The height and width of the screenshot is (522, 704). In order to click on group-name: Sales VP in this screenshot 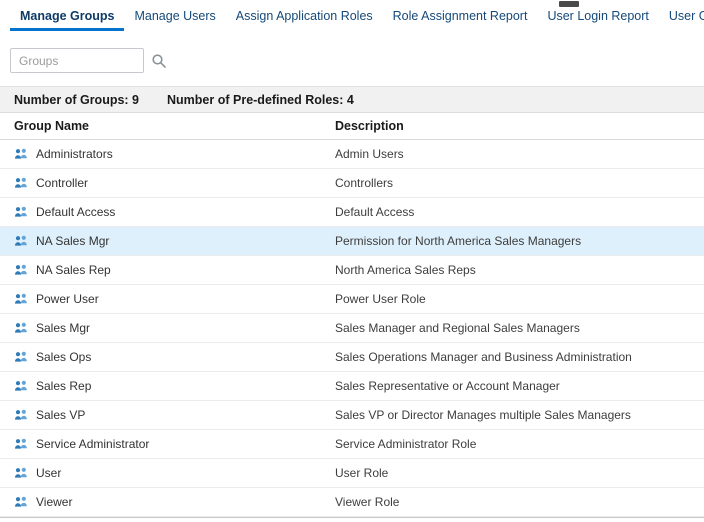, I will do `click(61, 415)`.